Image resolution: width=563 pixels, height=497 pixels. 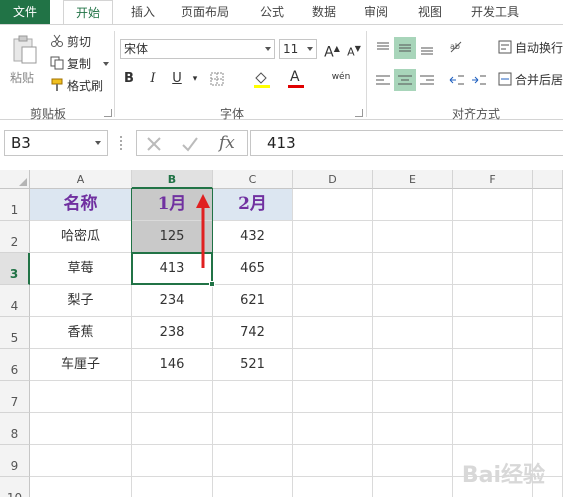 I want to click on cell-C3: 465, so click(x=253, y=269).